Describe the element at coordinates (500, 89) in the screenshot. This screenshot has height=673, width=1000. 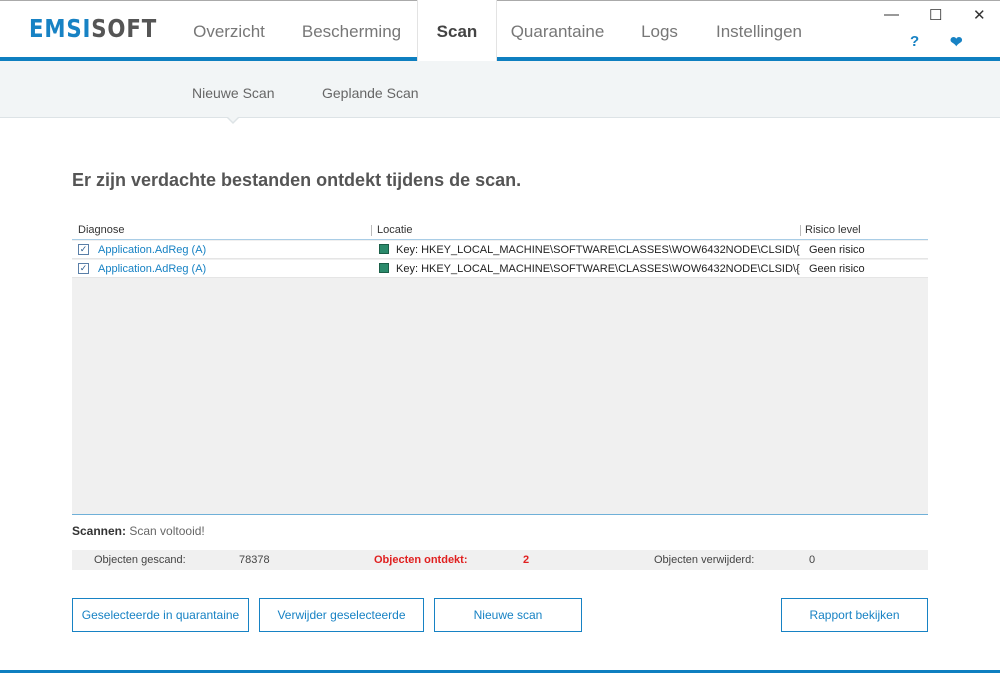
I see `subnav` at that location.